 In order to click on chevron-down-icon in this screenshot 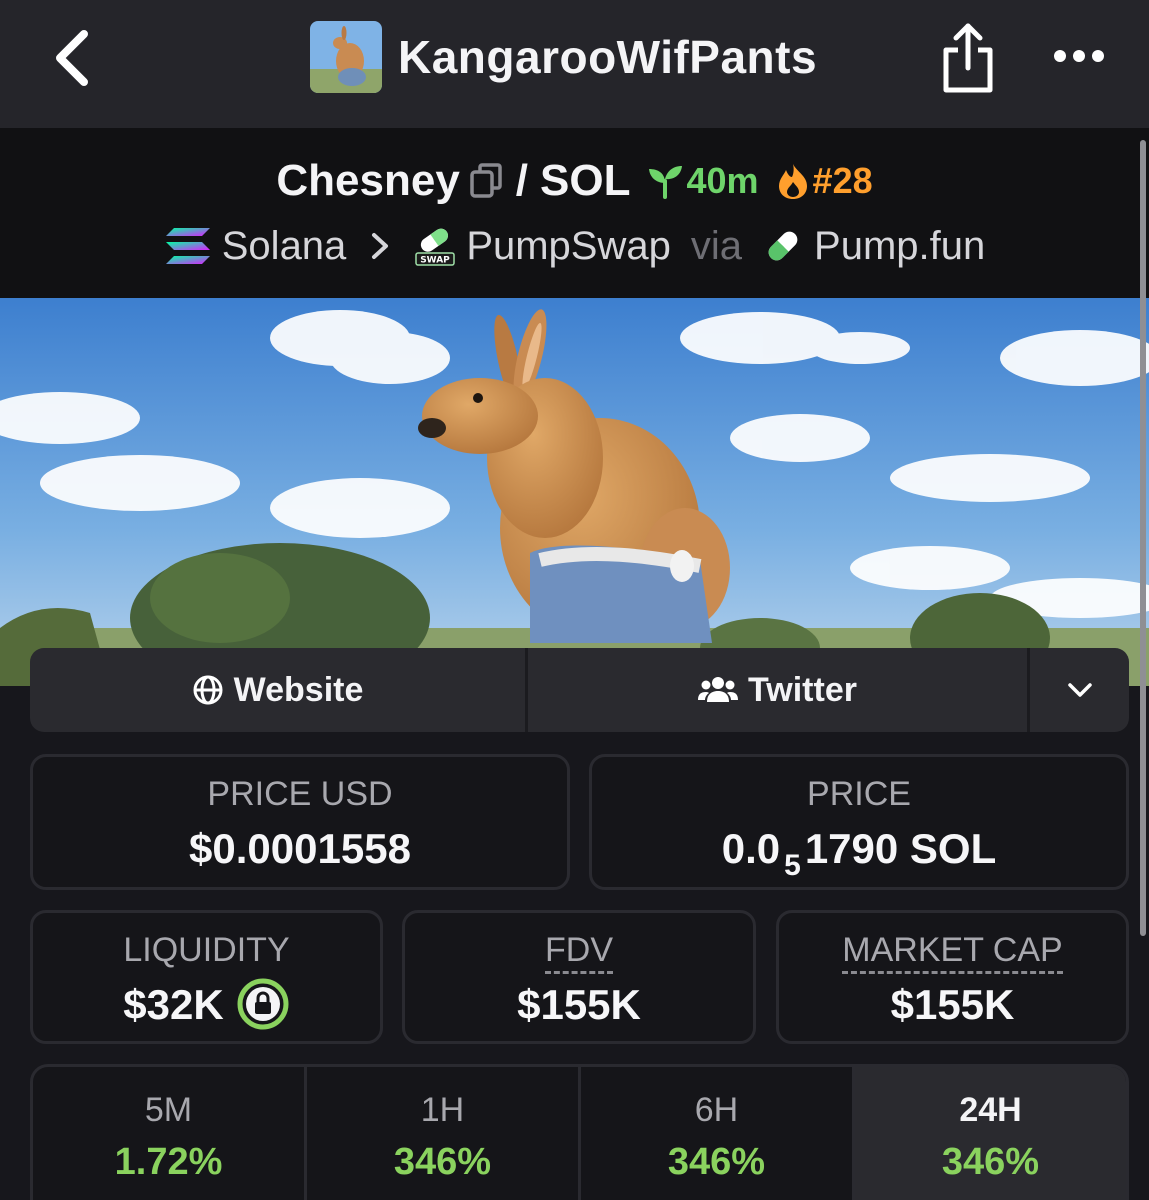, I will do `click(1079, 690)`.